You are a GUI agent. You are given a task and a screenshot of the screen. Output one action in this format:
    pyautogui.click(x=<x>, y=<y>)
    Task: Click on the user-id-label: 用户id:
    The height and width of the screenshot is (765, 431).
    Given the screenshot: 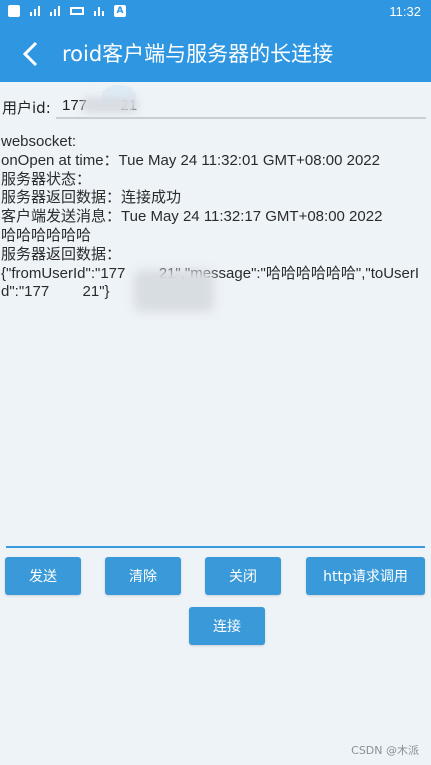 What is the action you would take?
    pyautogui.click(x=26, y=108)
    